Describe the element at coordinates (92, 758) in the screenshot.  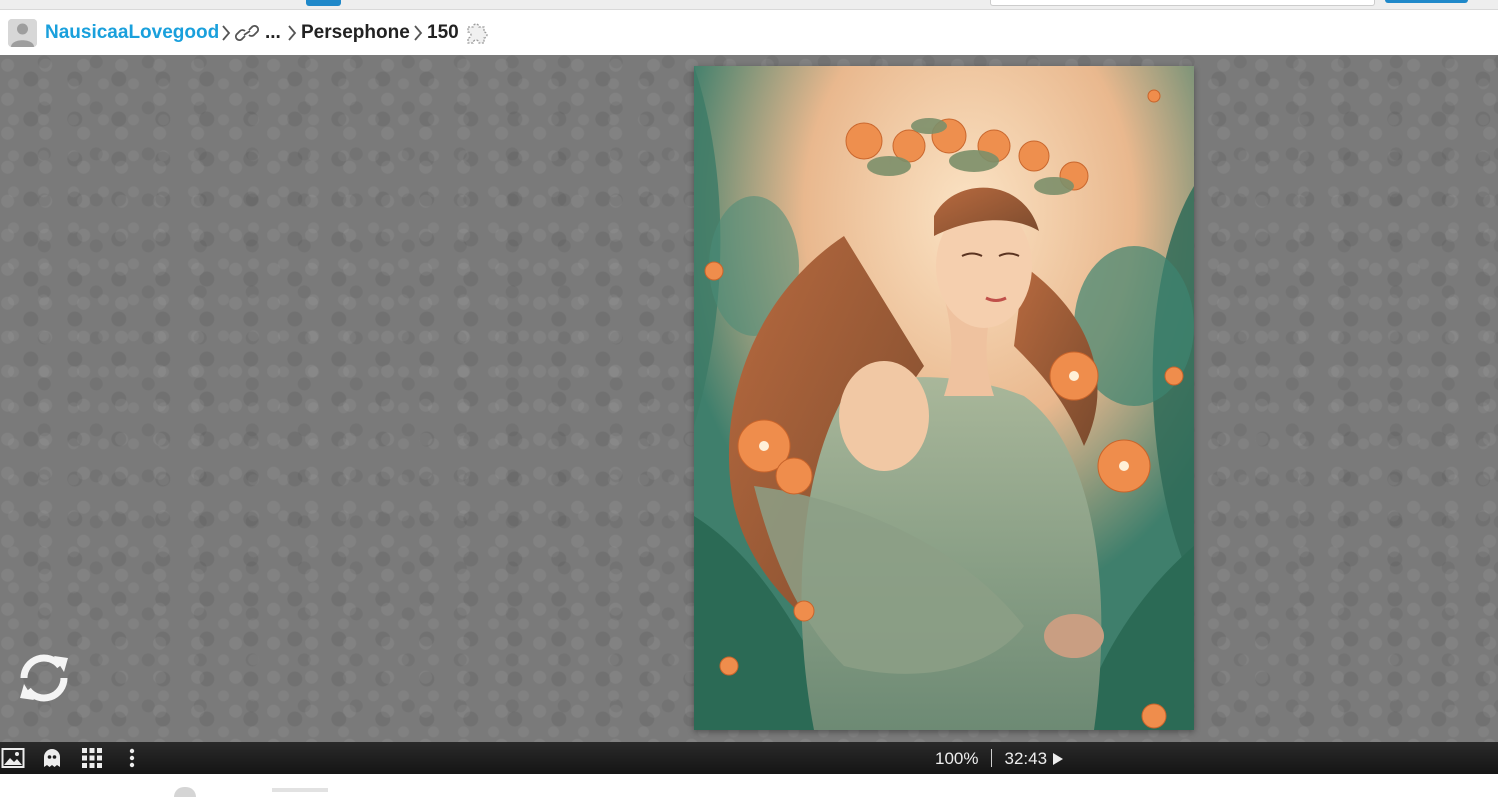
I see `grid-icon` at that location.